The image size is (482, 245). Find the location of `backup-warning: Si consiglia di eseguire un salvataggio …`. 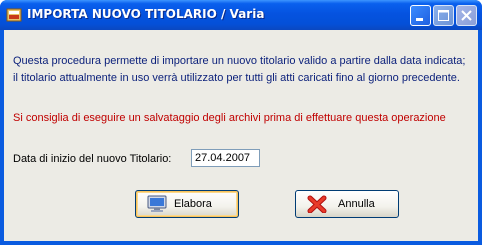

backup-warning: Si consiglia di eseguire un salvataggio … is located at coordinates (229, 118).